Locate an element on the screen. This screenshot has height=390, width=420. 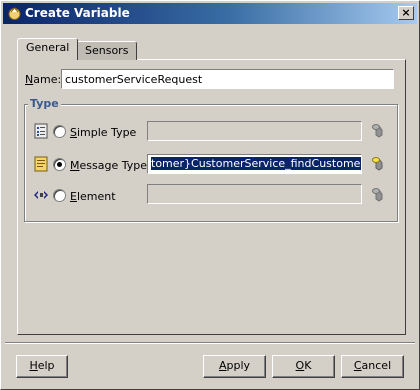
browse-element-icon is located at coordinates (378, 195).